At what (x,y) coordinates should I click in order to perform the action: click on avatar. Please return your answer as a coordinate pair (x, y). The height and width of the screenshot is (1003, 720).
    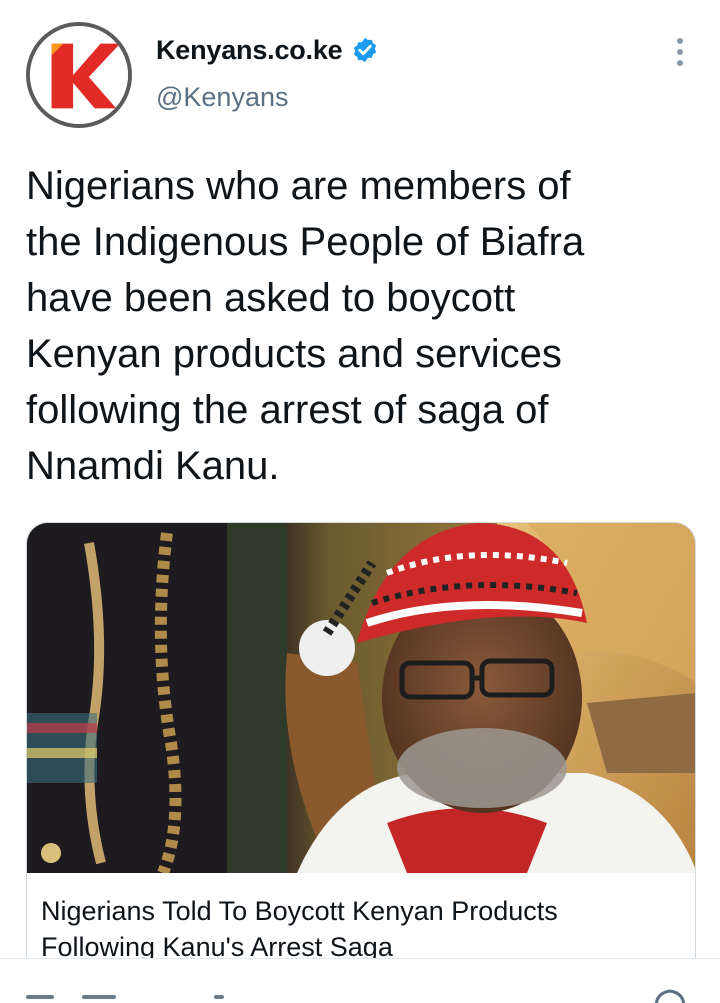
    Looking at the image, I should click on (79, 75).